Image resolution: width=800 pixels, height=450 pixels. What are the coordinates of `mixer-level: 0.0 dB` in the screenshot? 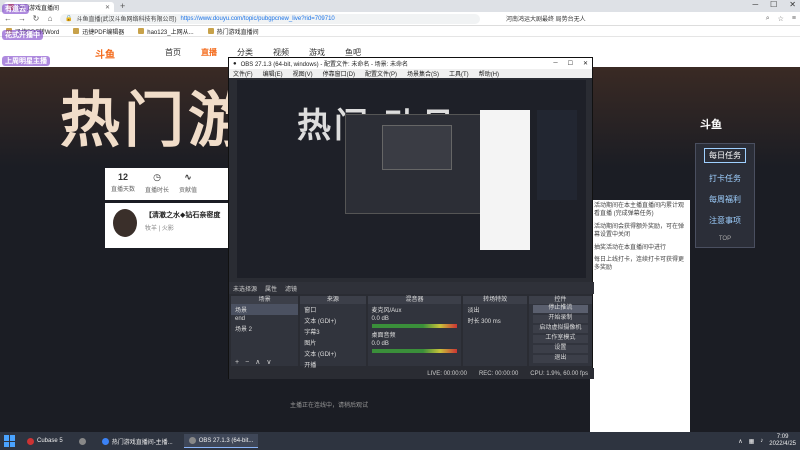 It's located at (380, 319).